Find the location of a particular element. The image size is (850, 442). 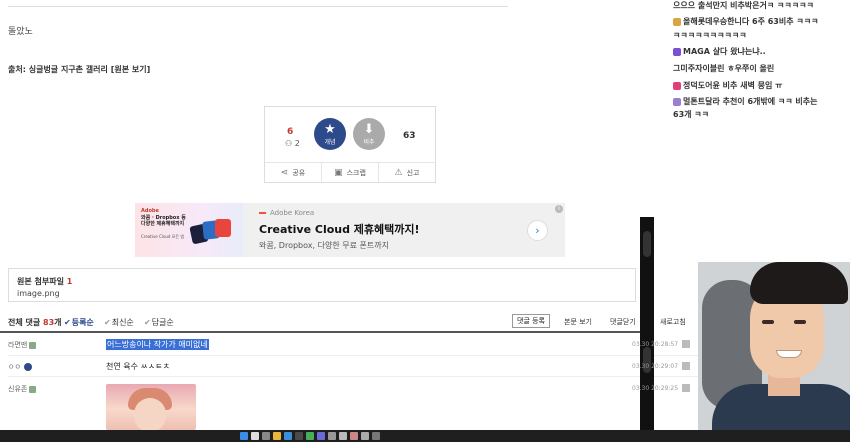

comment-row: 신유존 is located at coordinates (323, 390).